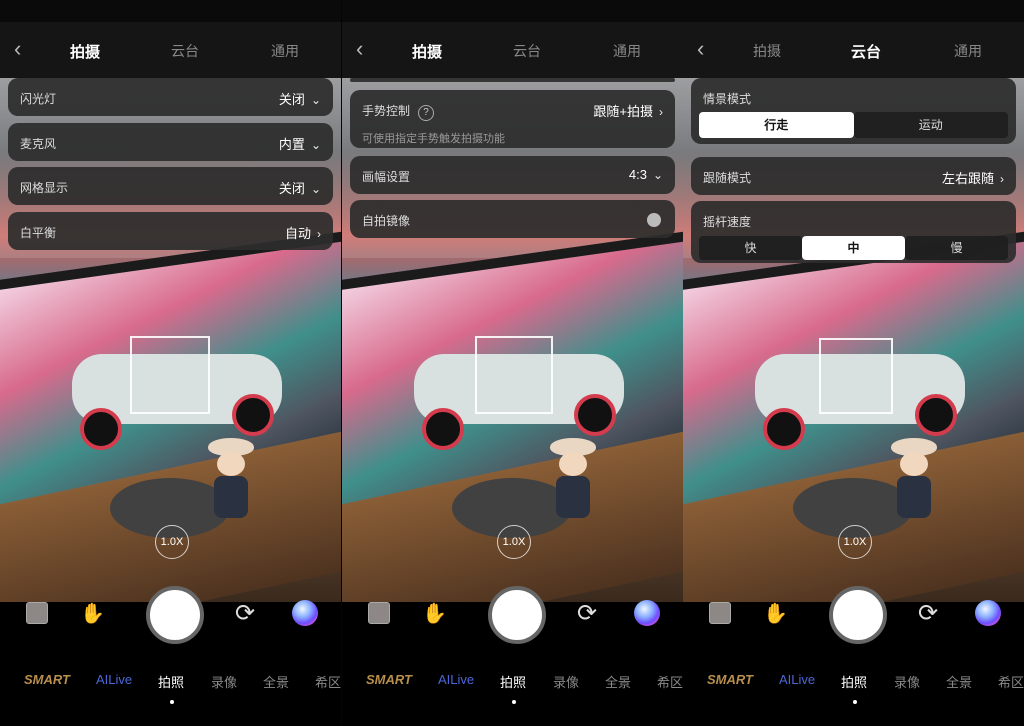 Image resolution: width=1024 pixels, height=726 pixels. What do you see at coordinates (956, 248) in the screenshot?
I see `joystick-speed-slow: 慢` at bounding box center [956, 248].